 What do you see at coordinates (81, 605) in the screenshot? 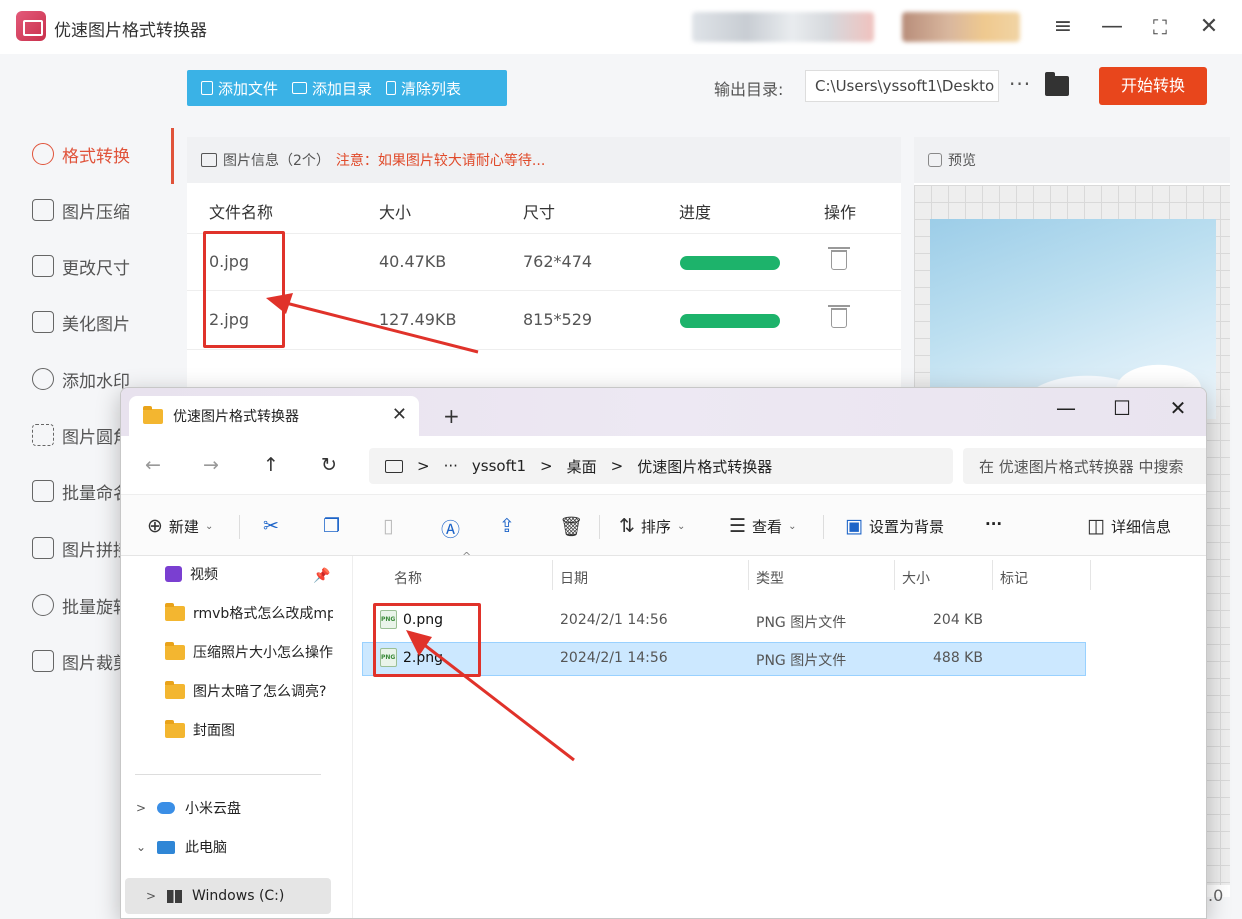
I see `sidebar-item-rotate: 批量旋转` at bounding box center [81, 605].